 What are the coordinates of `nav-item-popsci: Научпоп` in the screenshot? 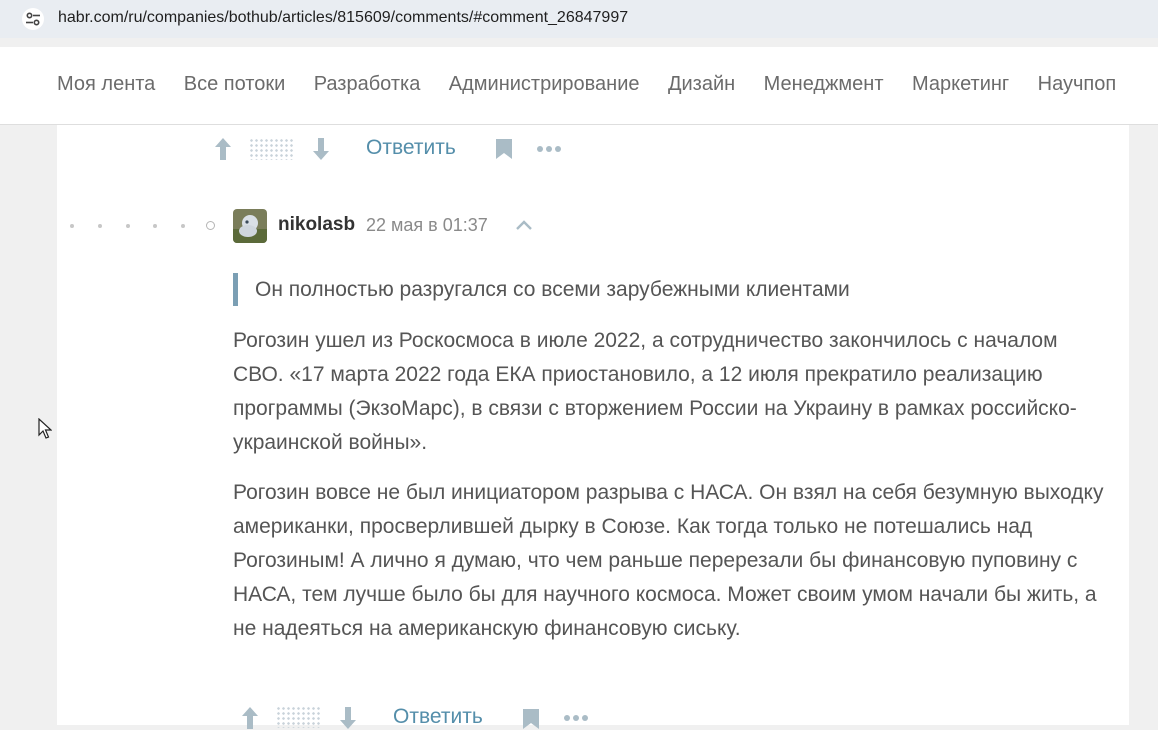 It's located at (1077, 84).